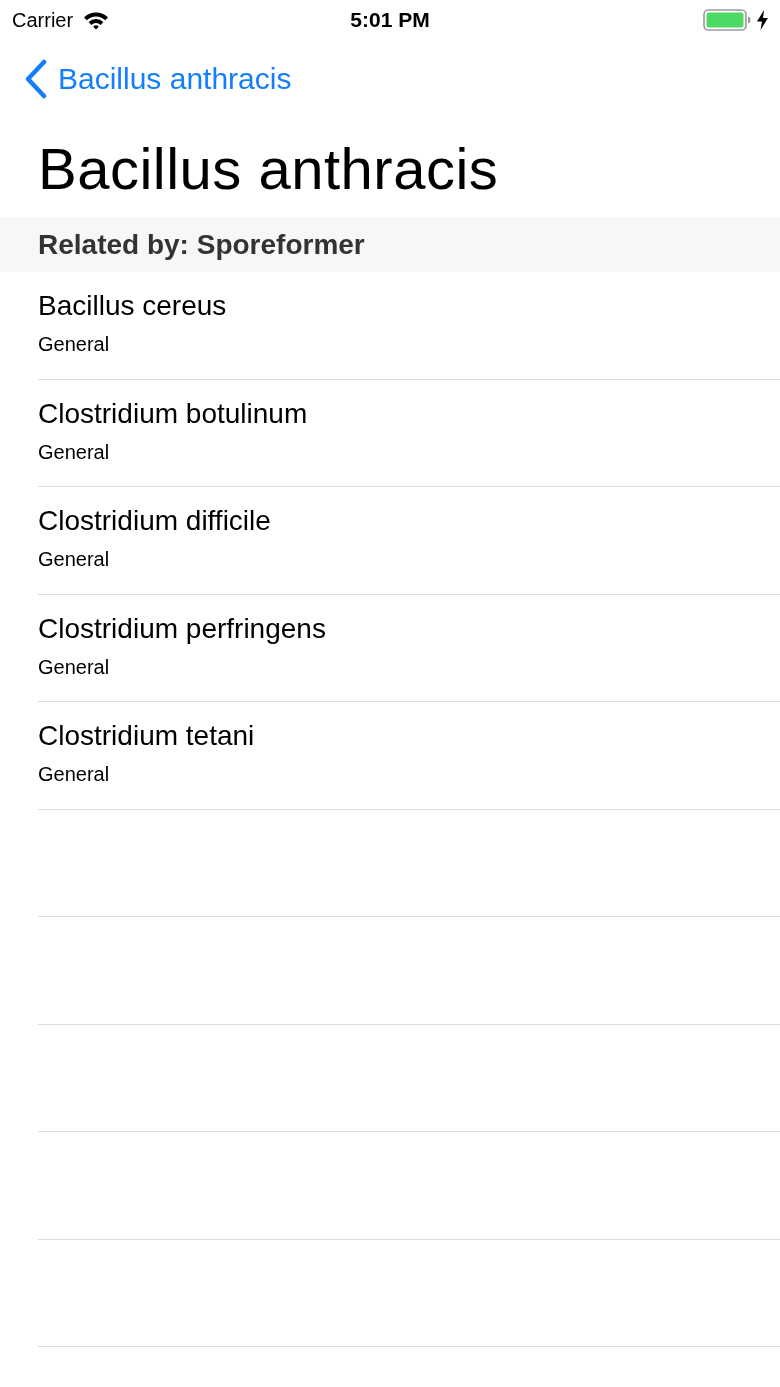 The height and width of the screenshot is (1387, 780). Describe the element at coordinates (158, 80) in the screenshot. I see `back-button: Bacillus anthracis` at that location.